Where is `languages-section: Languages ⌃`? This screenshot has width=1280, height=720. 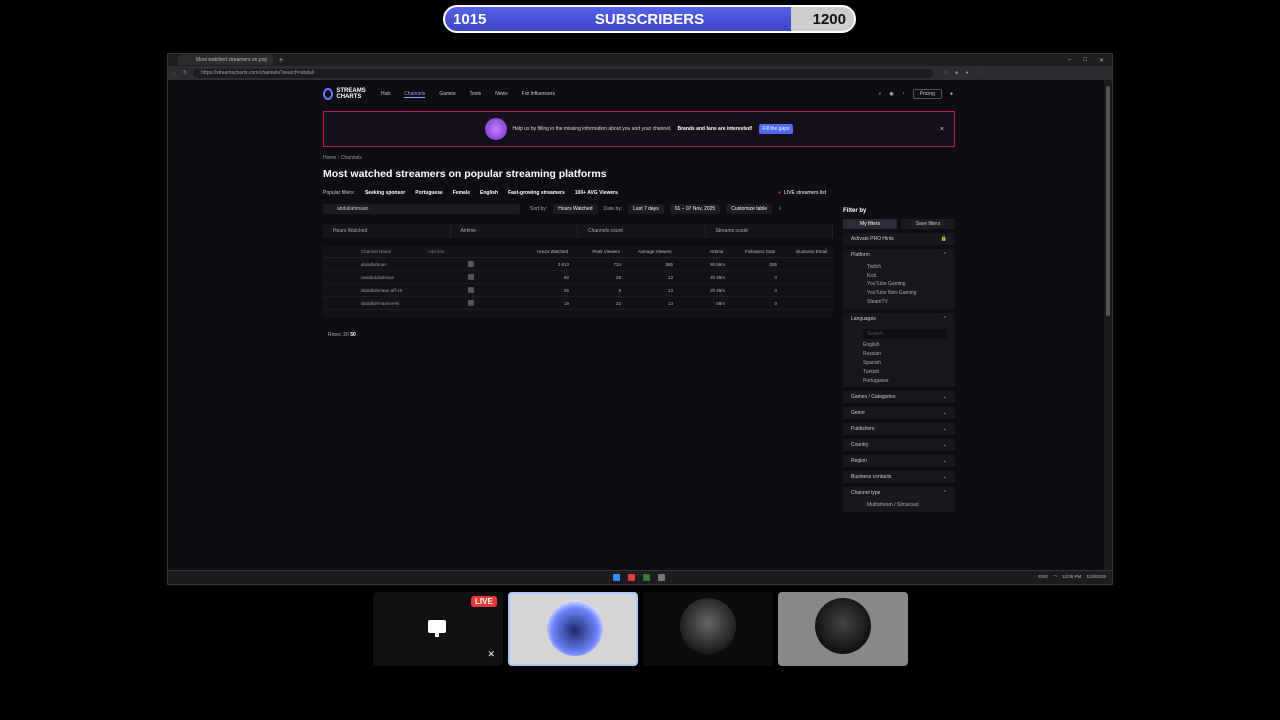
languages-section: Languages ⌃ is located at coordinates (899, 318).